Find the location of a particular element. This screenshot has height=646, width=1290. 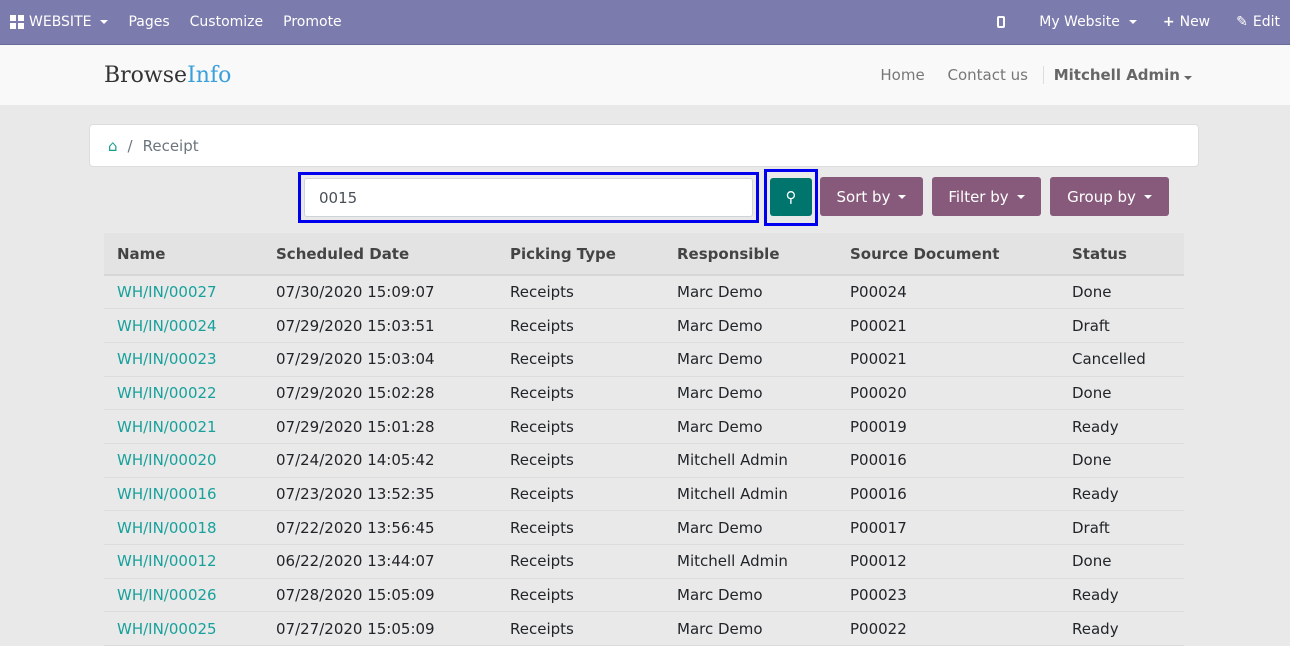

pencil-icon: ✎ is located at coordinates (1242, 22).